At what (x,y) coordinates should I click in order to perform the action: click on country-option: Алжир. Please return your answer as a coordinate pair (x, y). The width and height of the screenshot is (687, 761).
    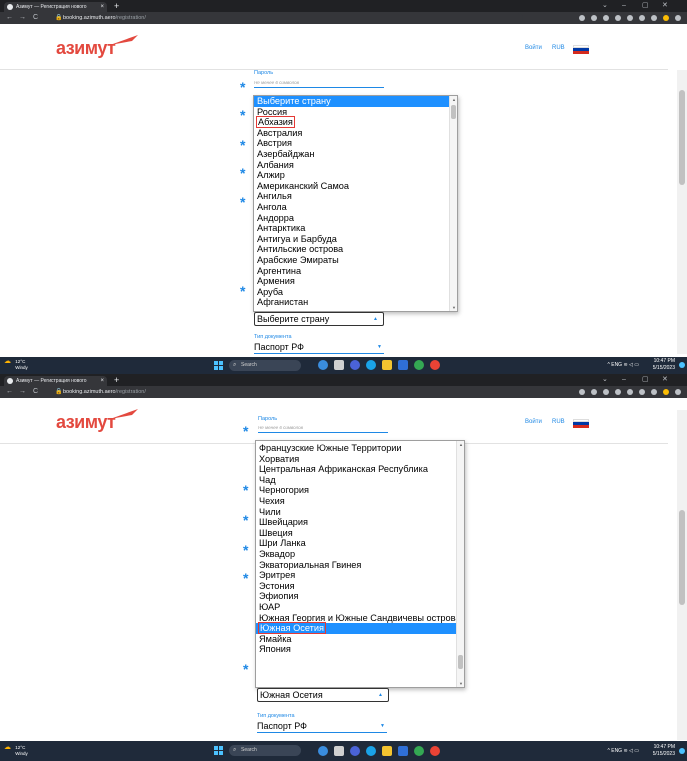
    Looking at the image, I should click on (355, 175).